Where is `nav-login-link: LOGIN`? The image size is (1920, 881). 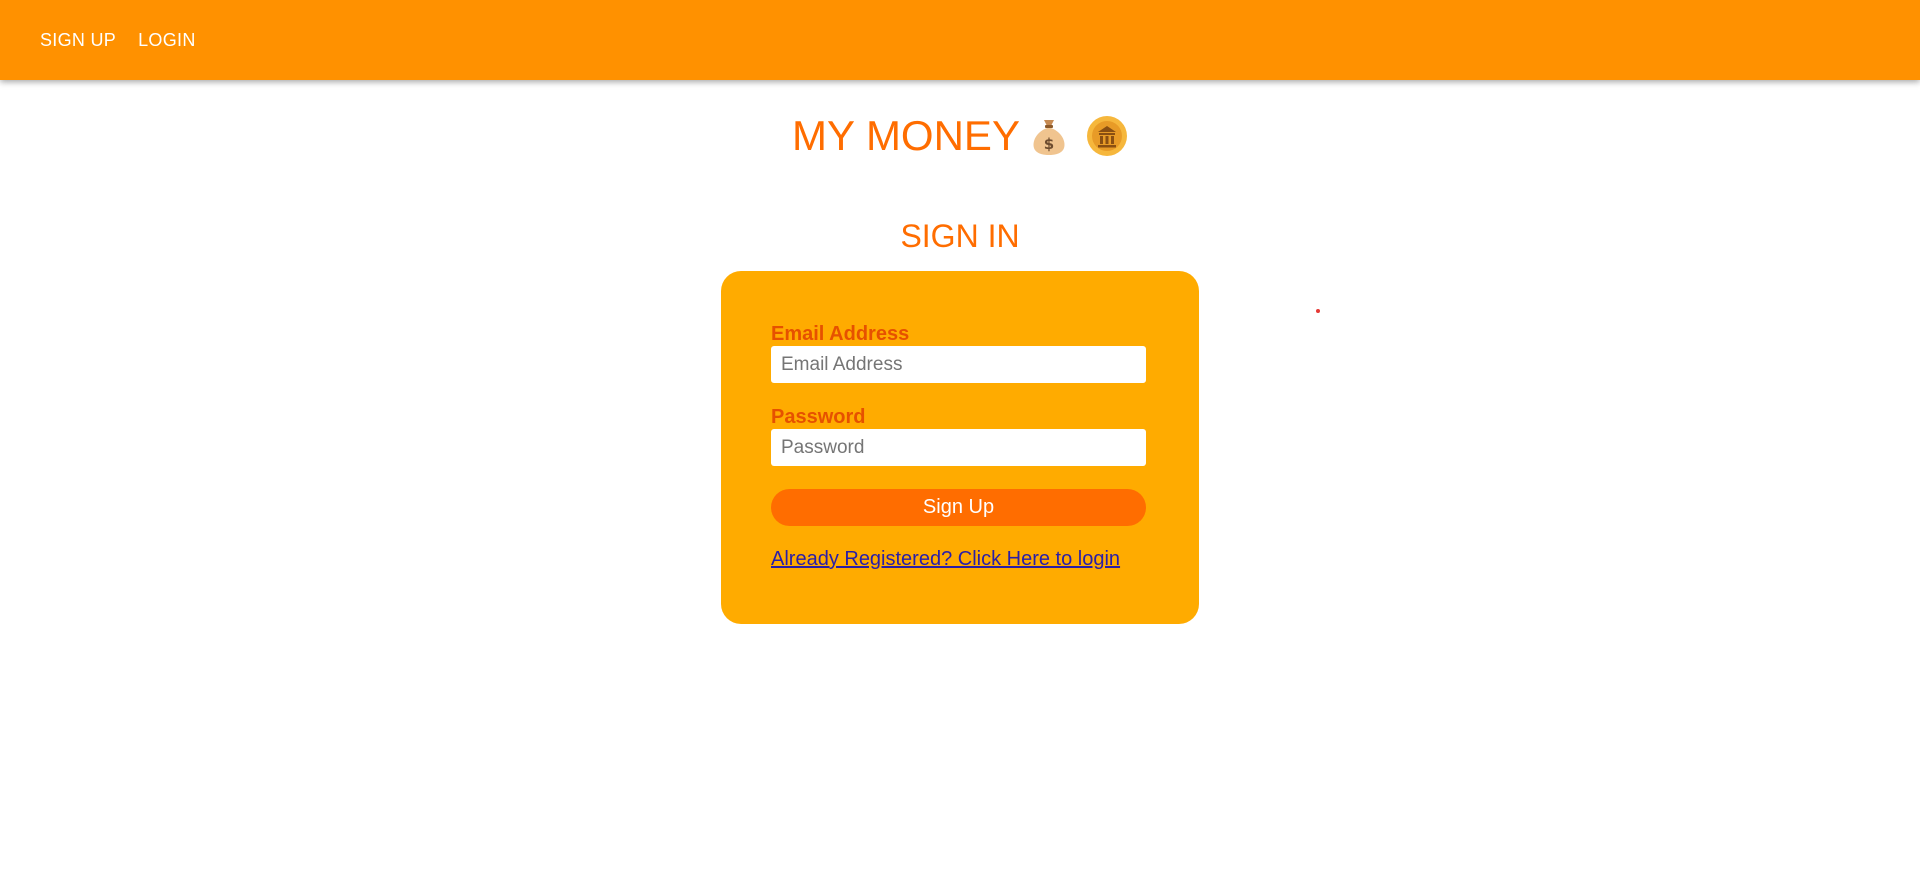
nav-login-link: LOGIN is located at coordinates (167, 40).